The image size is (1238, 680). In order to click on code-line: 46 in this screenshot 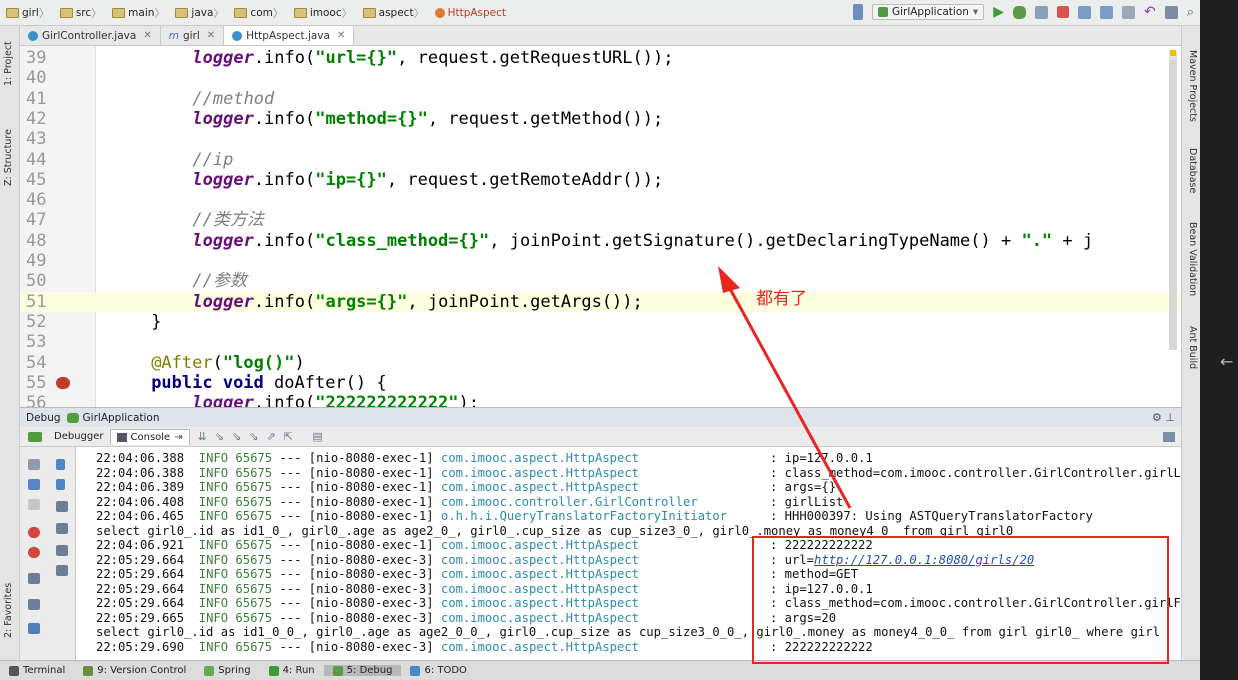, I will do `click(600, 200)`.